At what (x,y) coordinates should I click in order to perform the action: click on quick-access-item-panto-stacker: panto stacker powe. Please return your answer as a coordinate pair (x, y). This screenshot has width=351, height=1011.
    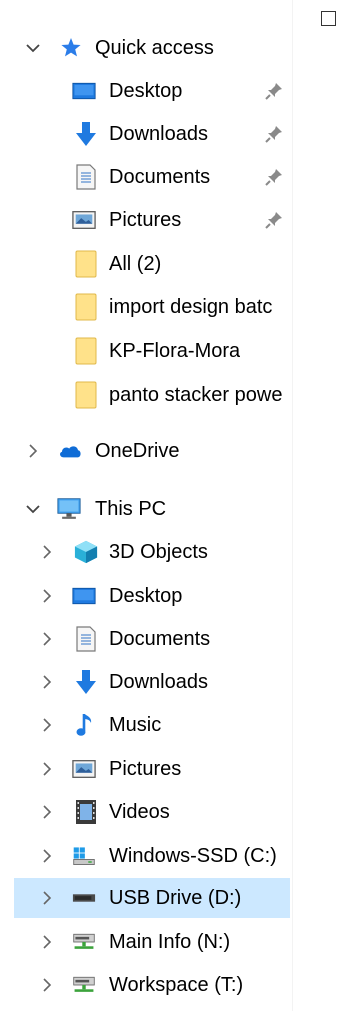
    Looking at the image, I should click on (146, 395).